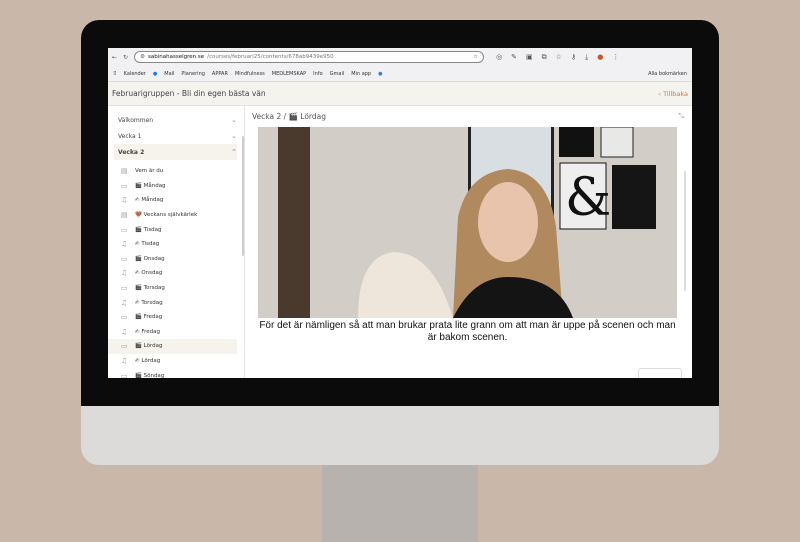  I want to click on section-valkommen: Välkommen ⌄, so click(175, 120).